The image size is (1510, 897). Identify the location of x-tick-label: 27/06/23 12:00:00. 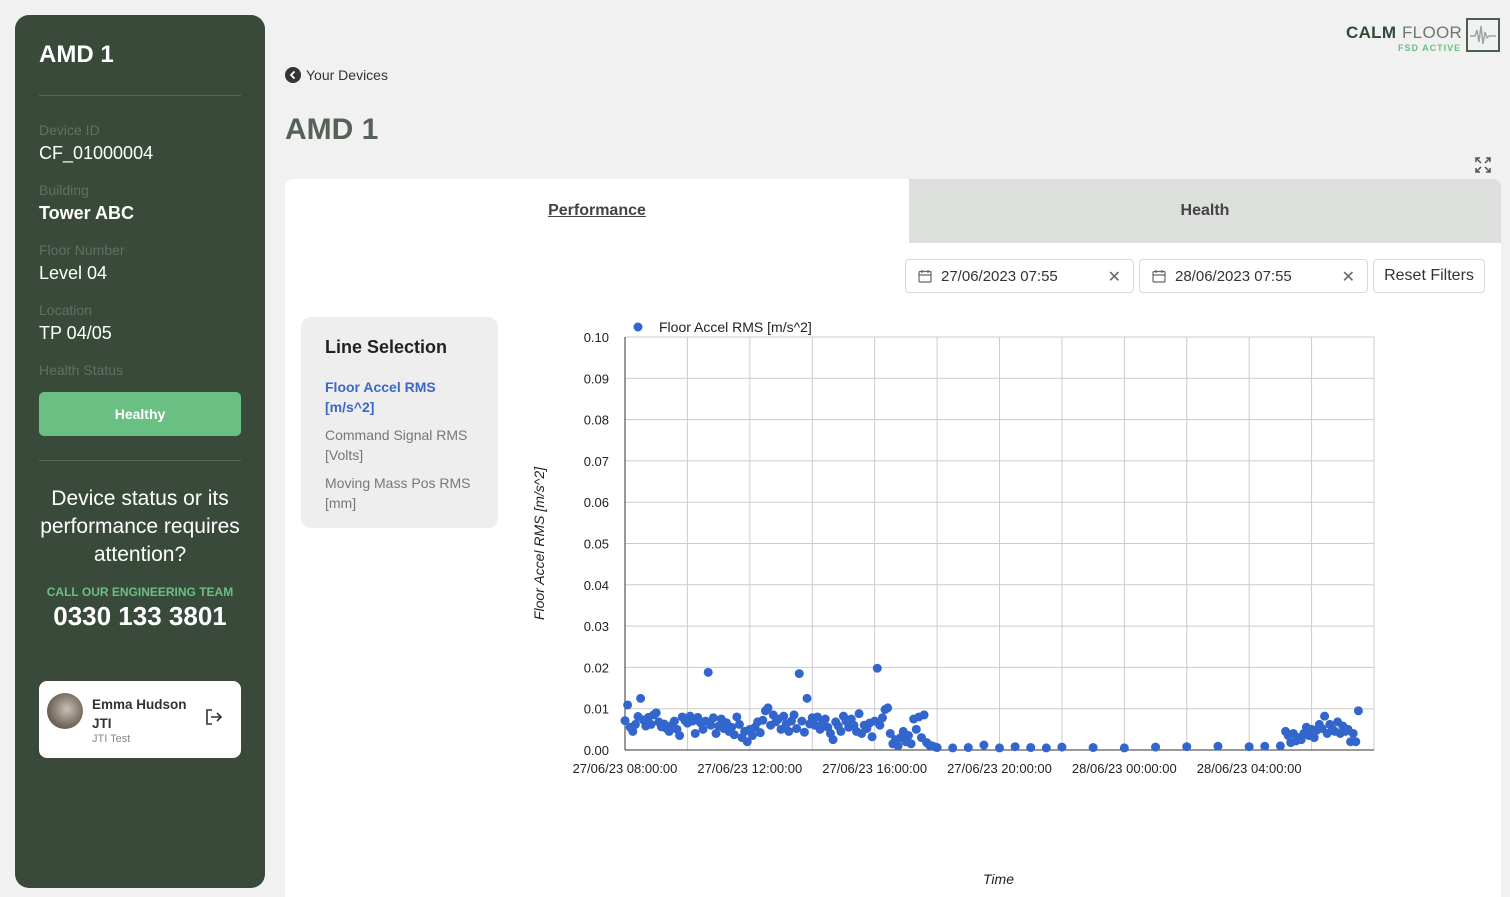
(749, 768).